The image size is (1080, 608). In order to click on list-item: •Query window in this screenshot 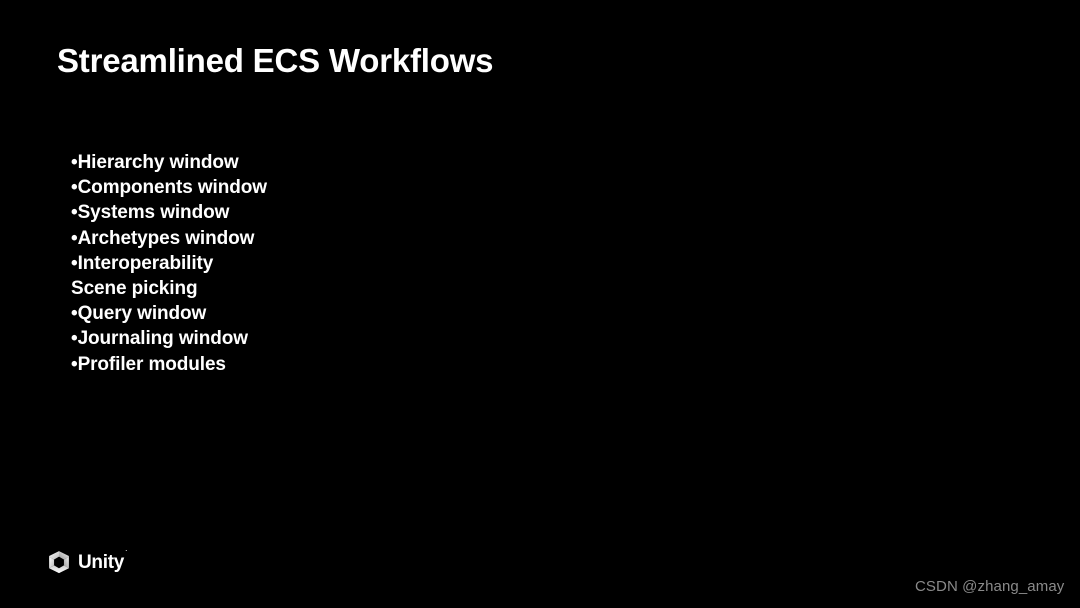, I will do `click(331, 313)`.